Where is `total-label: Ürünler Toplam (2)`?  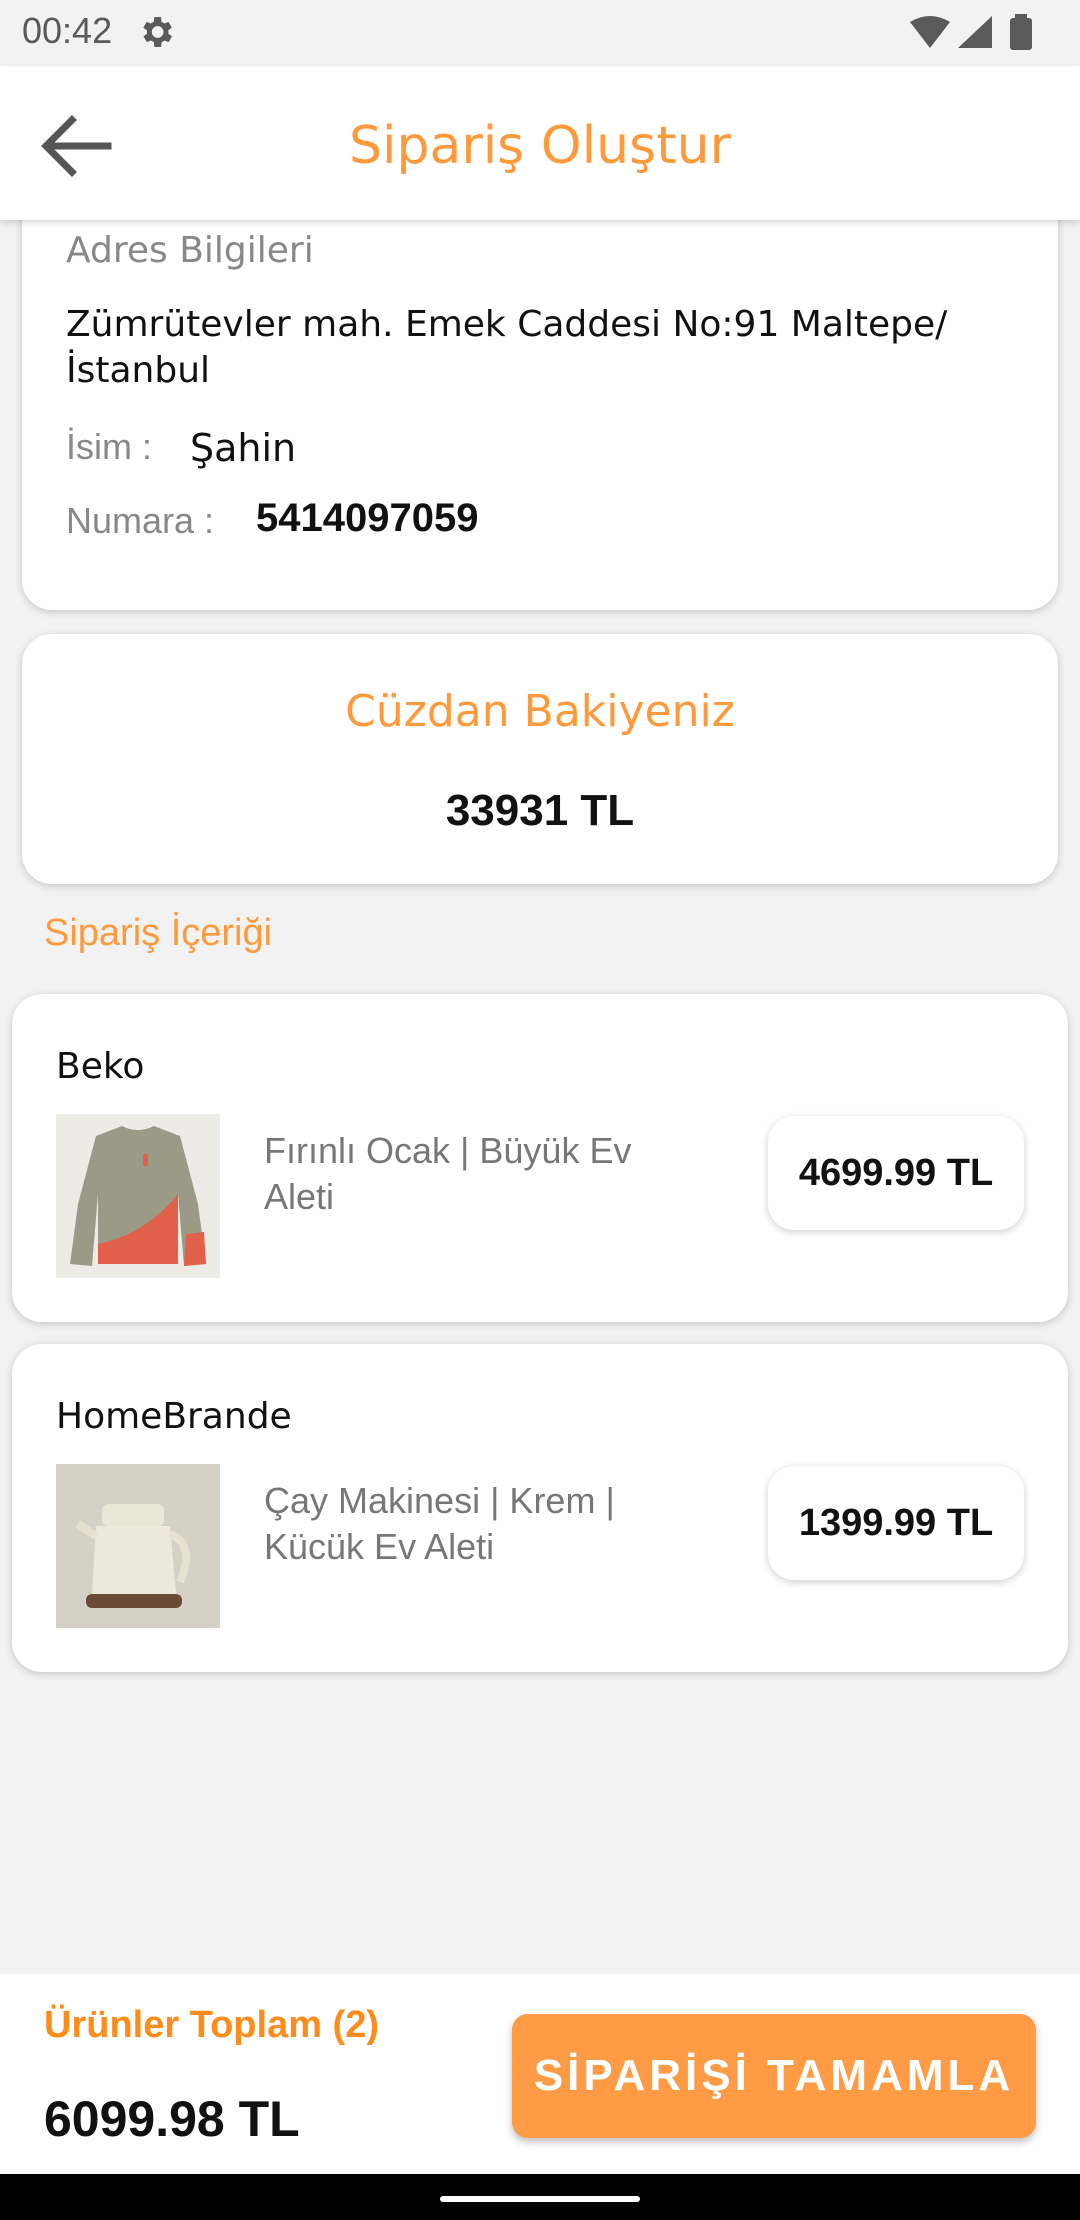
total-label: Ürünler Toplam (2) is located at coordinates (211, 2025).